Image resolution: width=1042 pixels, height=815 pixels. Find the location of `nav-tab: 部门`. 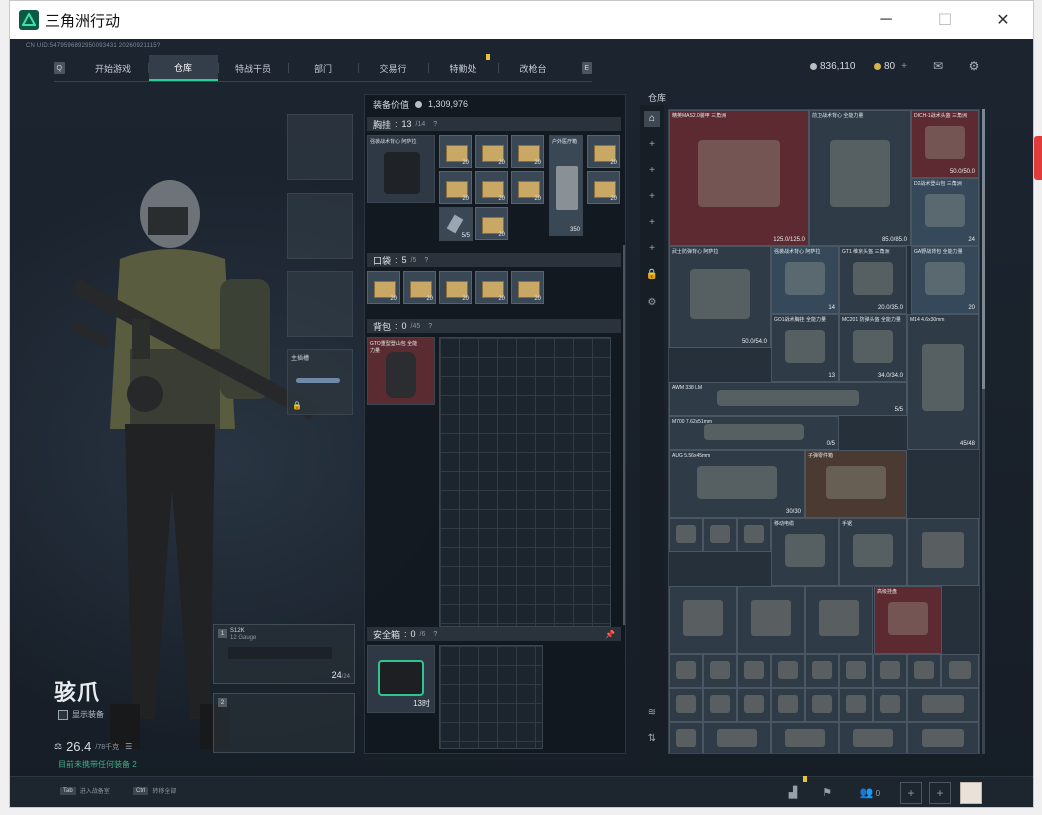

nav-tab: 部门 is located at coordinates (323, 68).